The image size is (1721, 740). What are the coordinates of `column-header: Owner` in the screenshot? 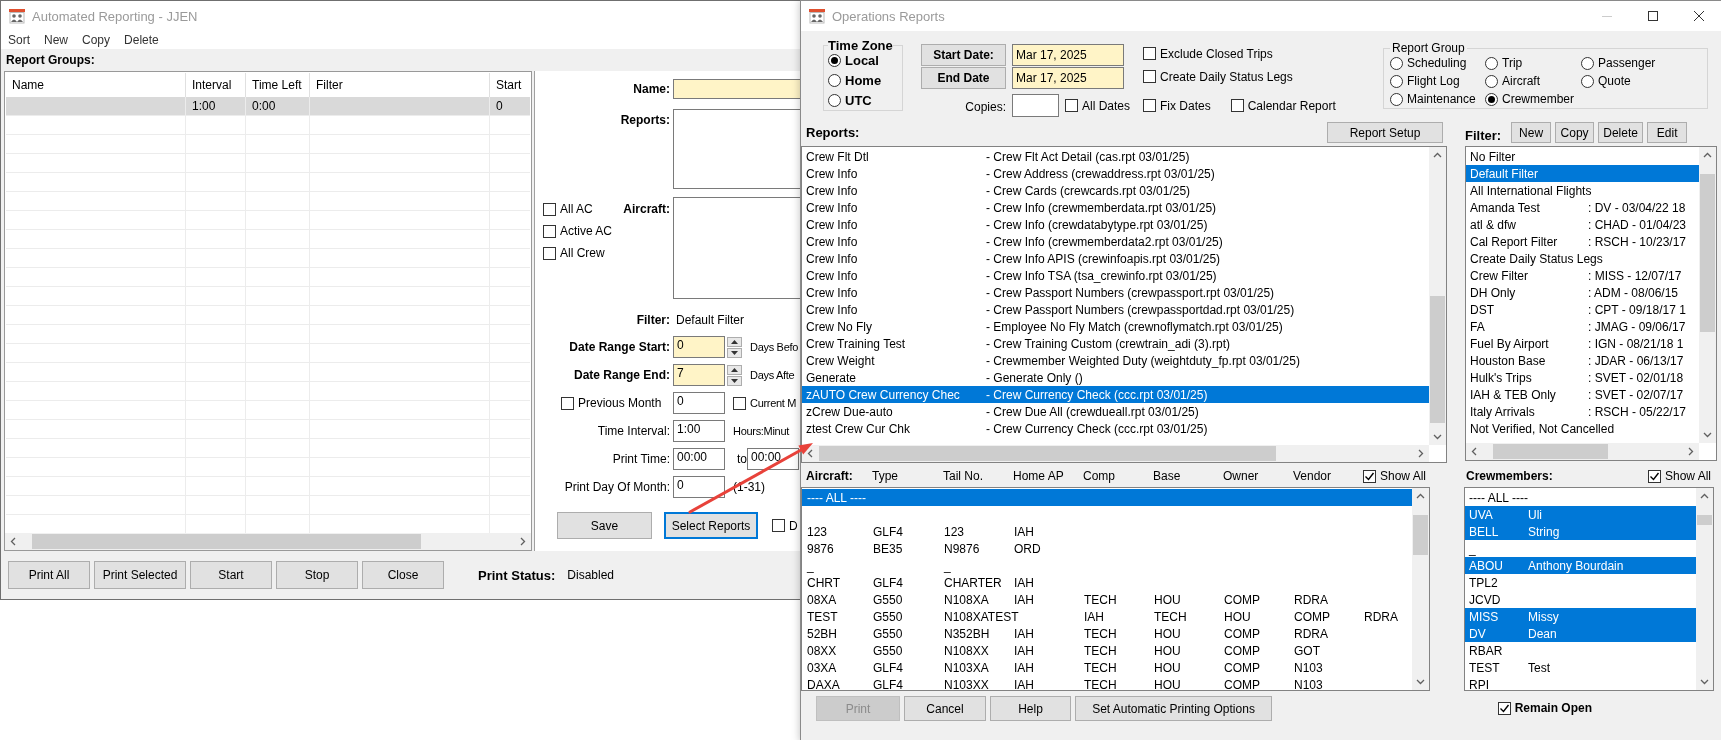 It's located at (1258, 476).